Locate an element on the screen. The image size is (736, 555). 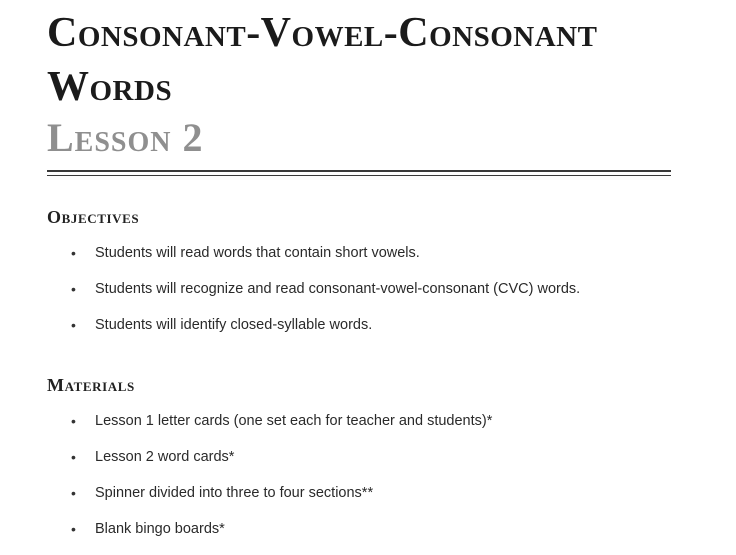
materials-heading: Materials is located at coordinates (91, 385).